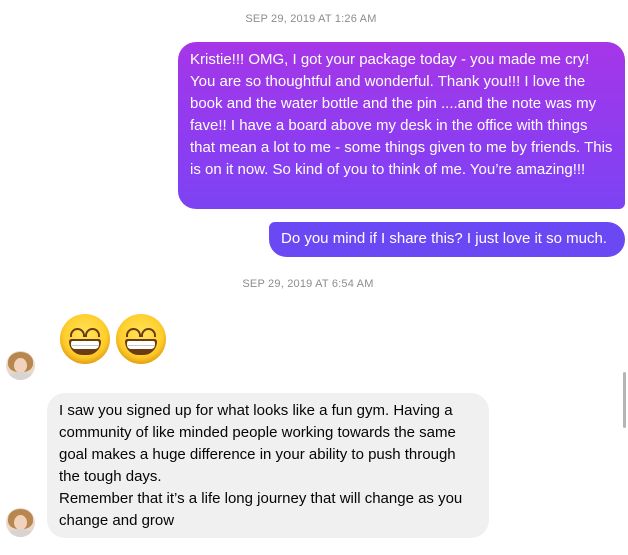 This screenshot has width=628, height=555. Describe the element at coordinates (624, 400) in the screenshot. I see `scrollbar-thumb` at that location.